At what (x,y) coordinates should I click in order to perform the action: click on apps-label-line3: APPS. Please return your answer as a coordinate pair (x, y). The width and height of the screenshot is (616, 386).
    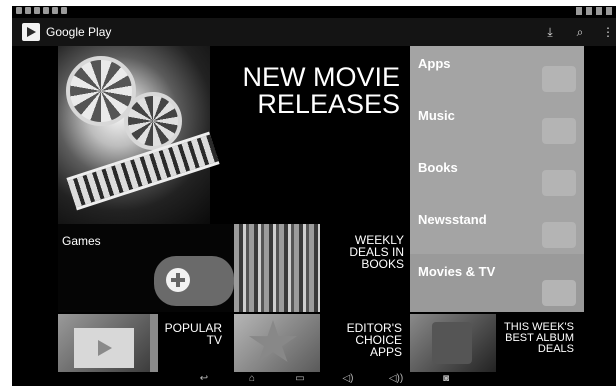
    Looking at the image, I should click on (385, 352).